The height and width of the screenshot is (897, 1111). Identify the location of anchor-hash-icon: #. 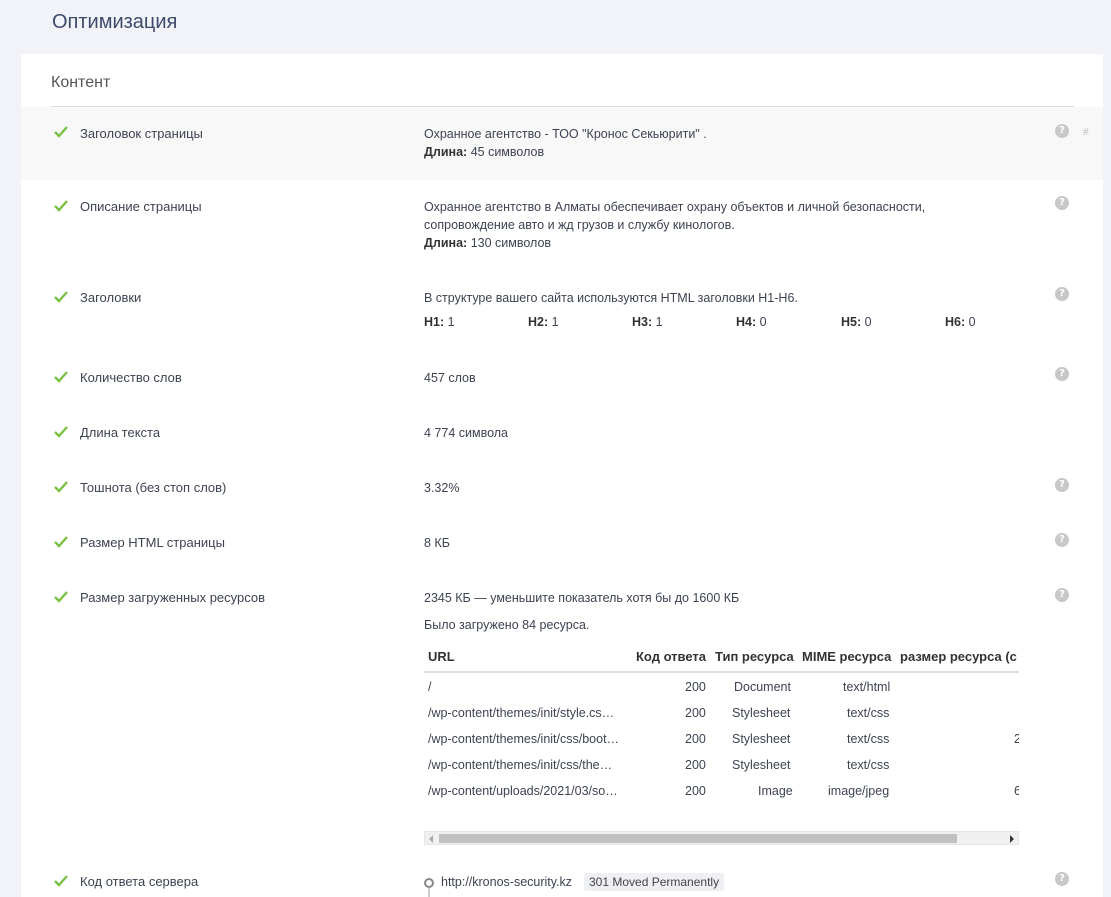
(1086, 132).